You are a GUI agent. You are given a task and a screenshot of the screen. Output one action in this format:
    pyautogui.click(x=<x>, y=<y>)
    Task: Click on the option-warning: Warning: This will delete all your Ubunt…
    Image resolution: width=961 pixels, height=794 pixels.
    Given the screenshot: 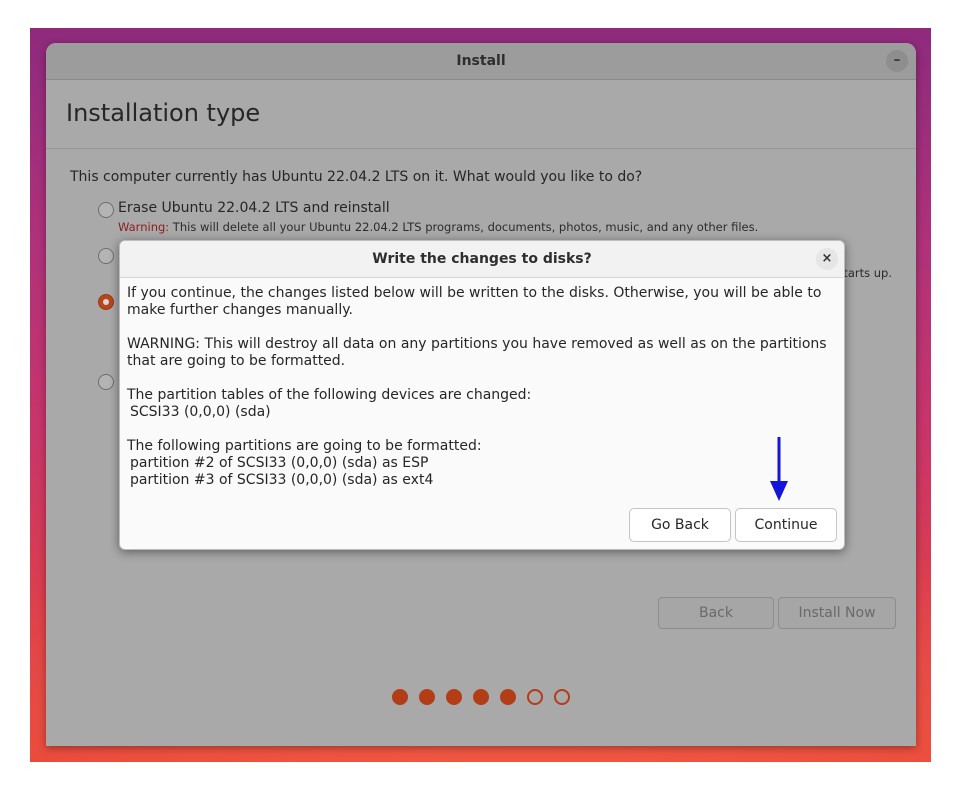 What is the action you would take?
    pyautogui.click(x=438, y=227)
    